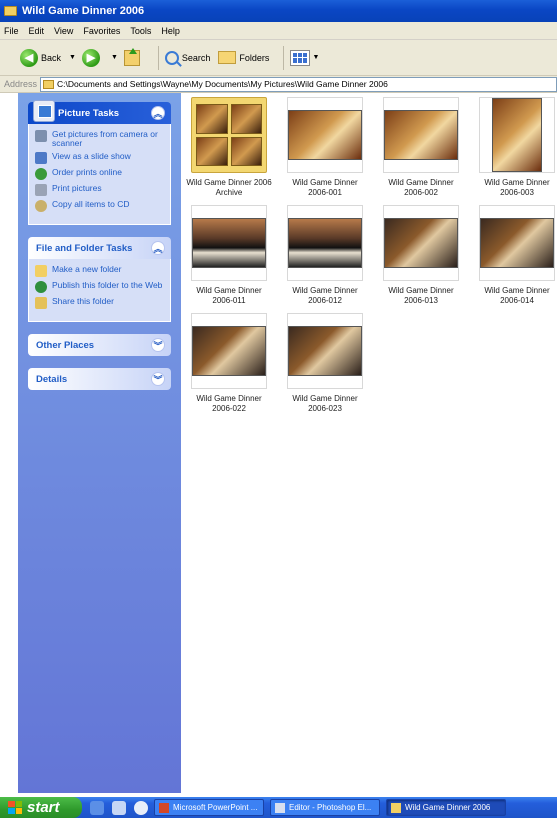 Image resolution: width=557 pixels, height=818 pixels. Describe the element at coordinates (99, 112) in the screenshot. I see `picture-tasks-header: Picture Tasks ︽` at that location.